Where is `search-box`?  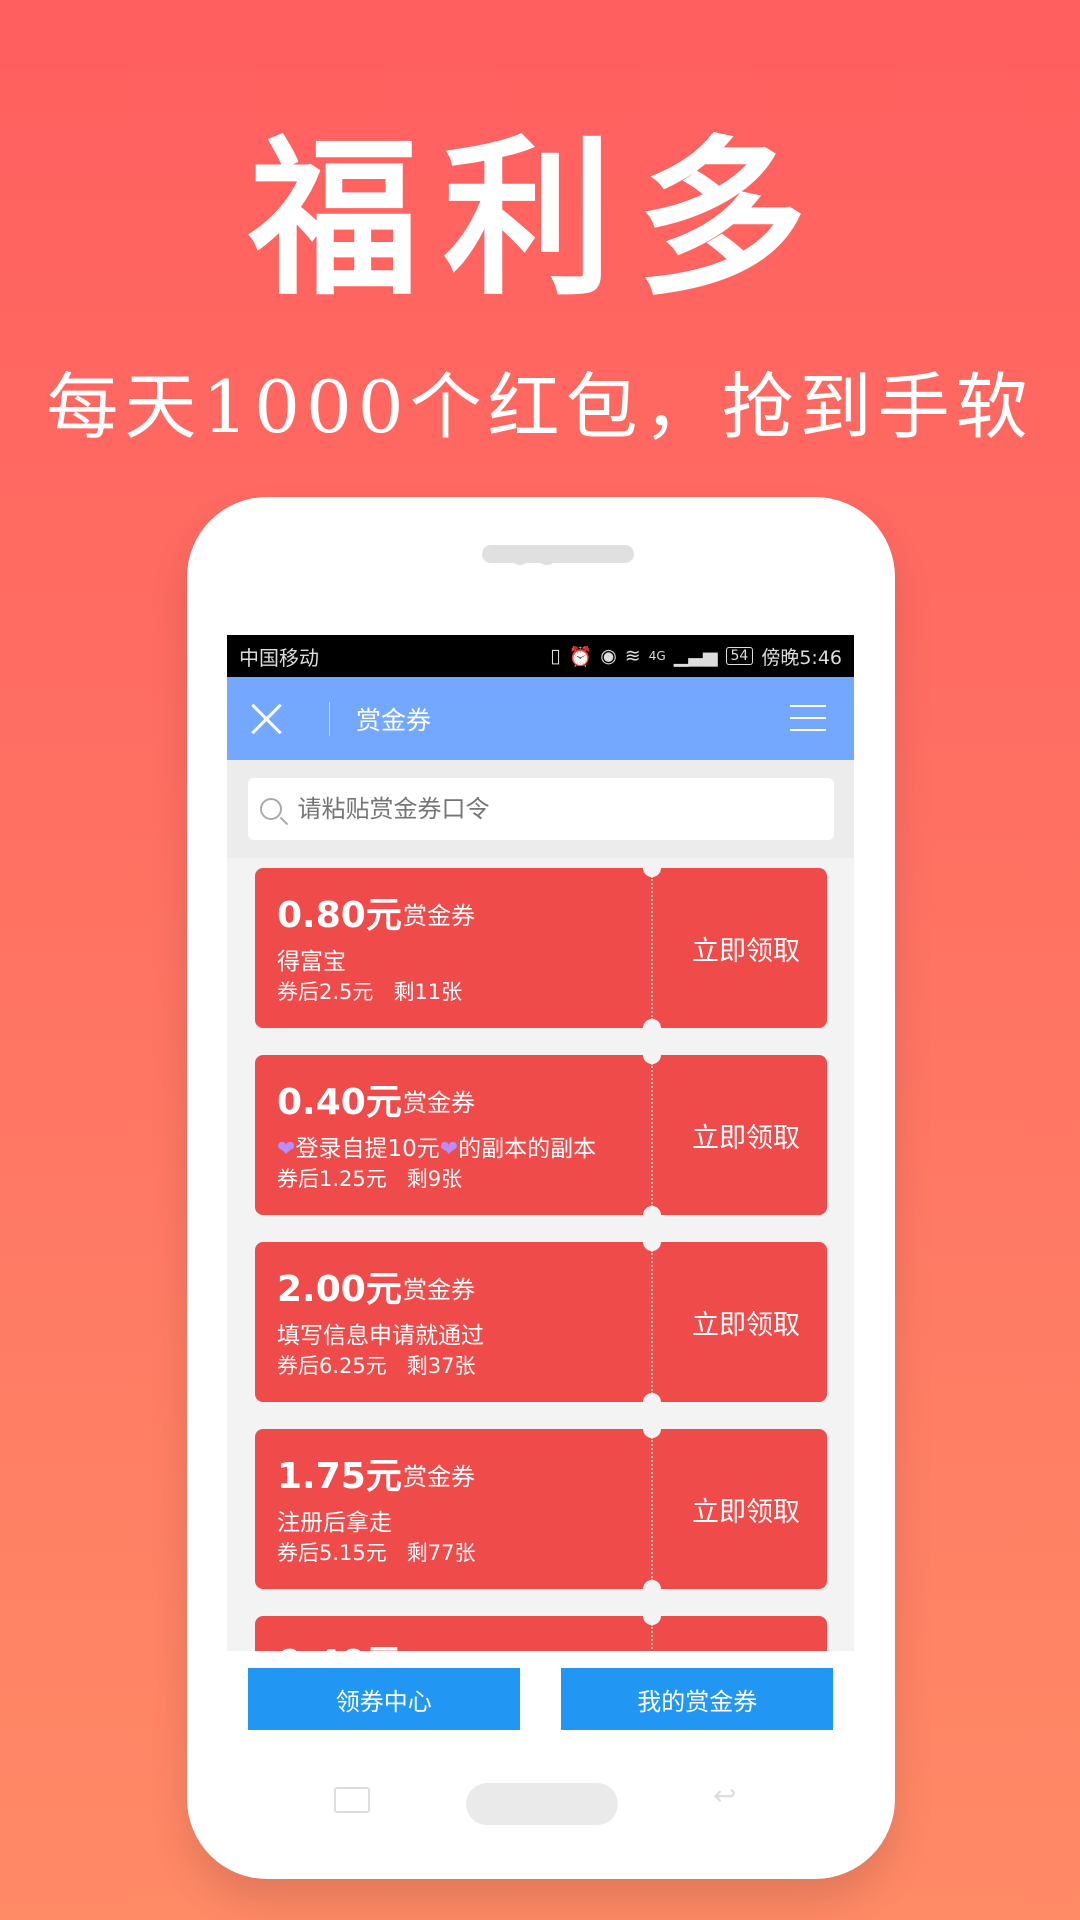
search-box is located at coordinates (540, 809).